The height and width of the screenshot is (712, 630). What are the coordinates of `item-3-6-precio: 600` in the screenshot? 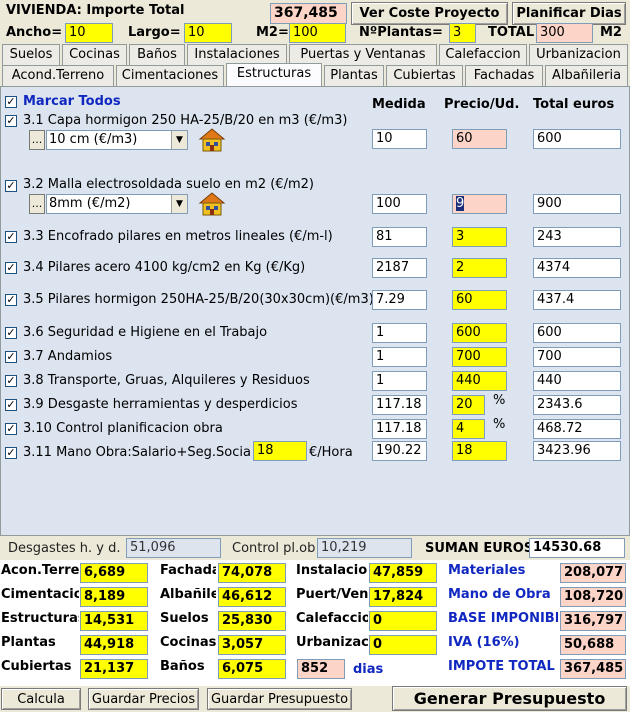 It's located at (479, 333).